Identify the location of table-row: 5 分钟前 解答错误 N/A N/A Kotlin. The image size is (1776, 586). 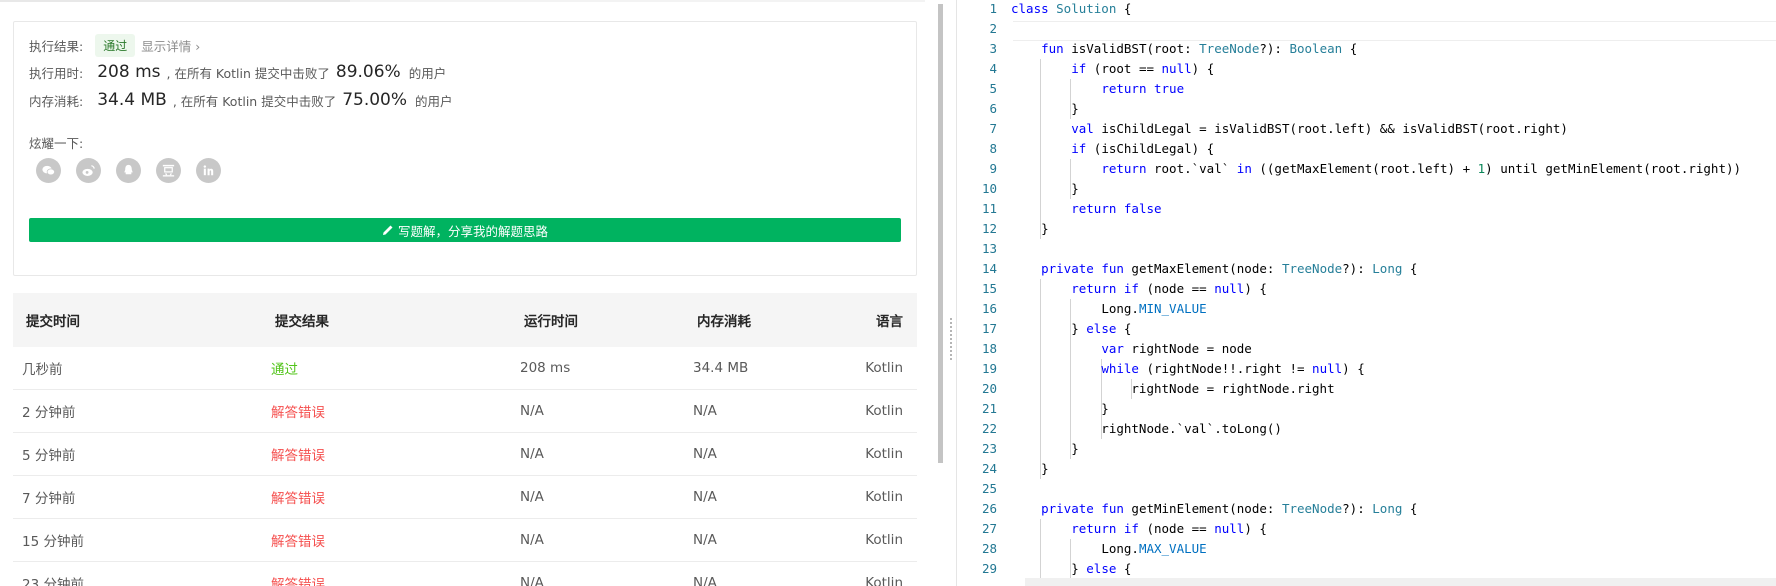
(465, 454).